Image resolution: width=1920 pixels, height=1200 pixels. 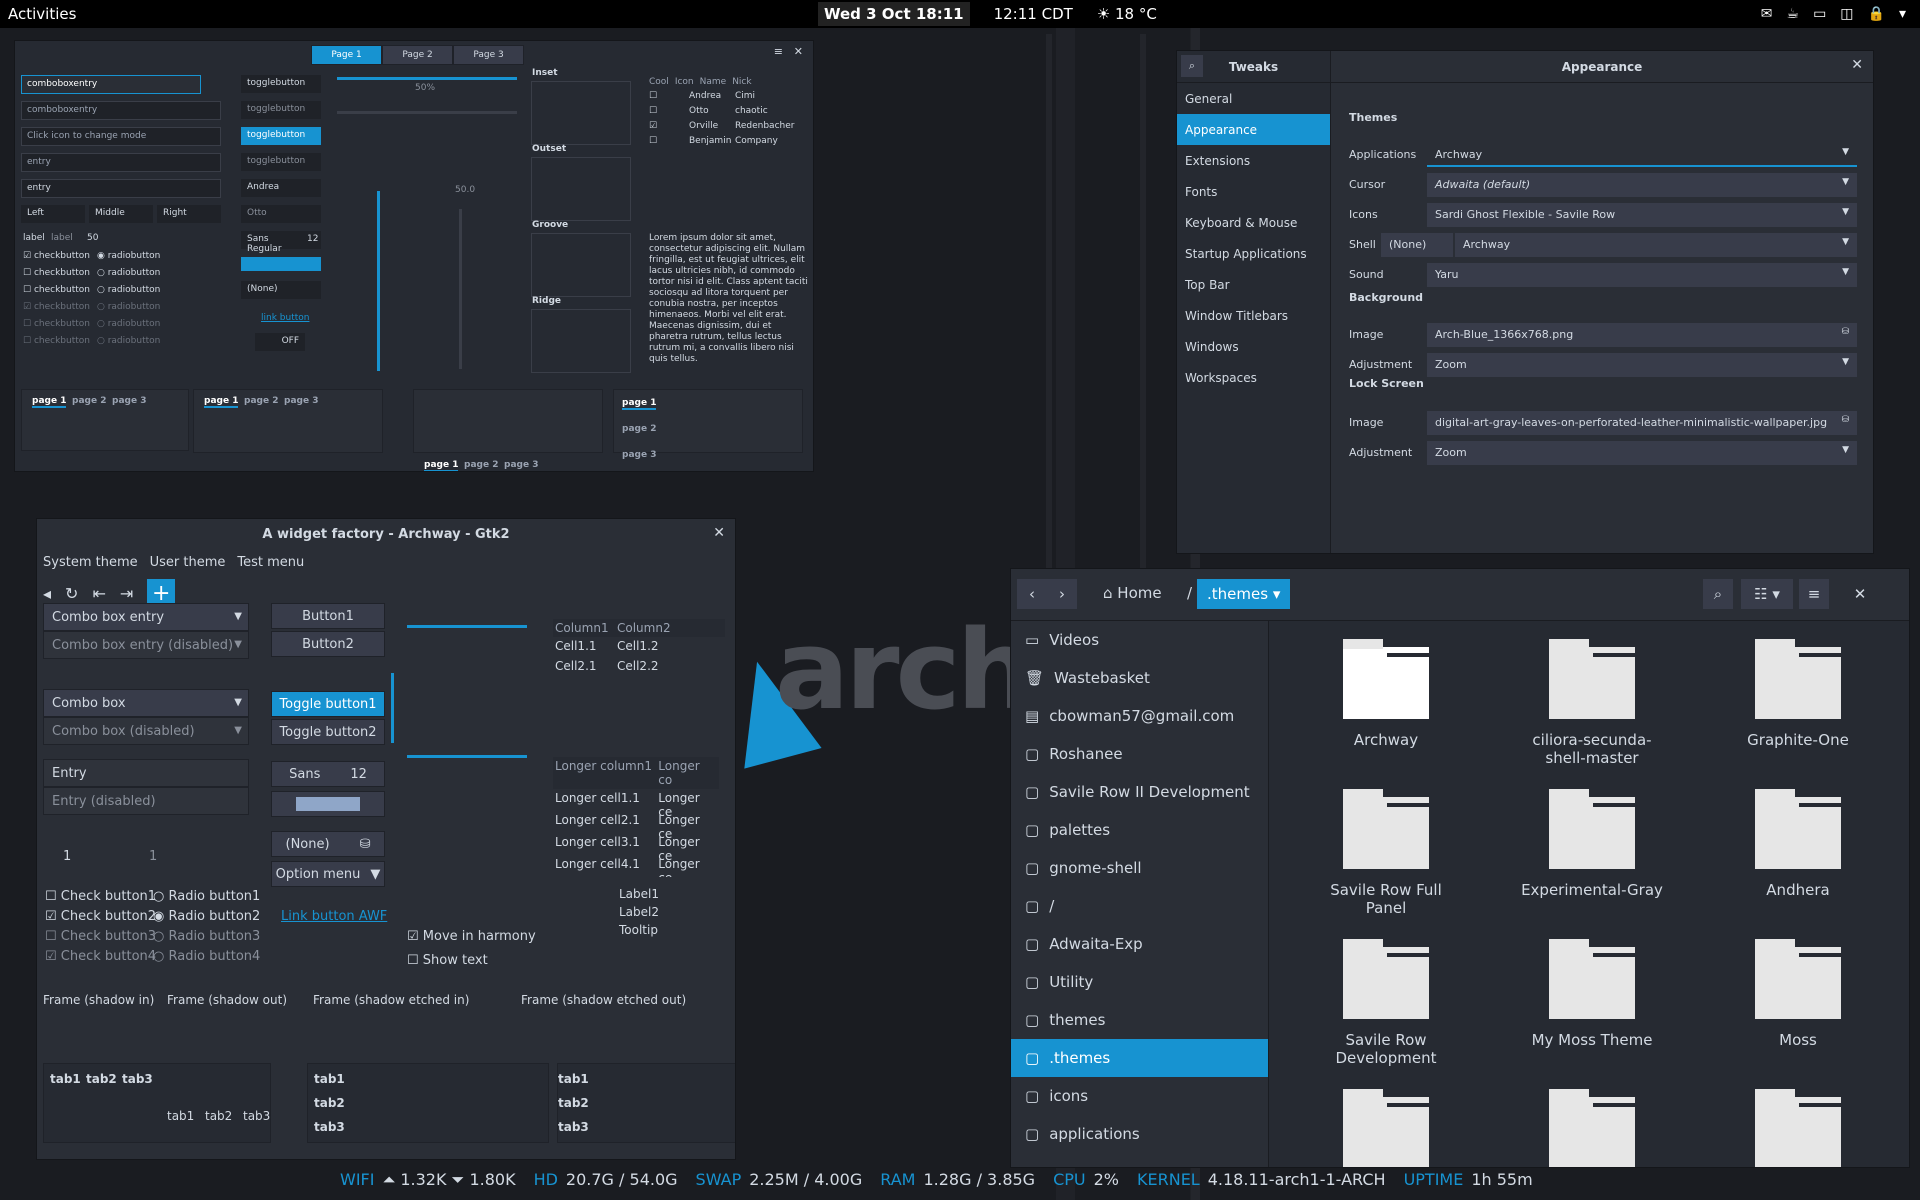 What do you see at coordinates (1139, 1020) in the screenshot?
I see `place-item: ▢ themes` at bounding box center [1139, 1020].